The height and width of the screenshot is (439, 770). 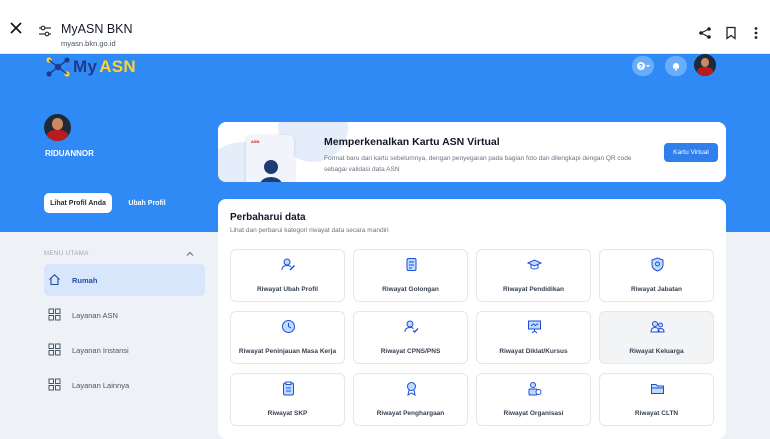 What do you see at coordinates (287, 351) in the screenshot?
I see `tile-label: Riwayat Peninjauan Masa Kerja` at bounding box center [287, 351].